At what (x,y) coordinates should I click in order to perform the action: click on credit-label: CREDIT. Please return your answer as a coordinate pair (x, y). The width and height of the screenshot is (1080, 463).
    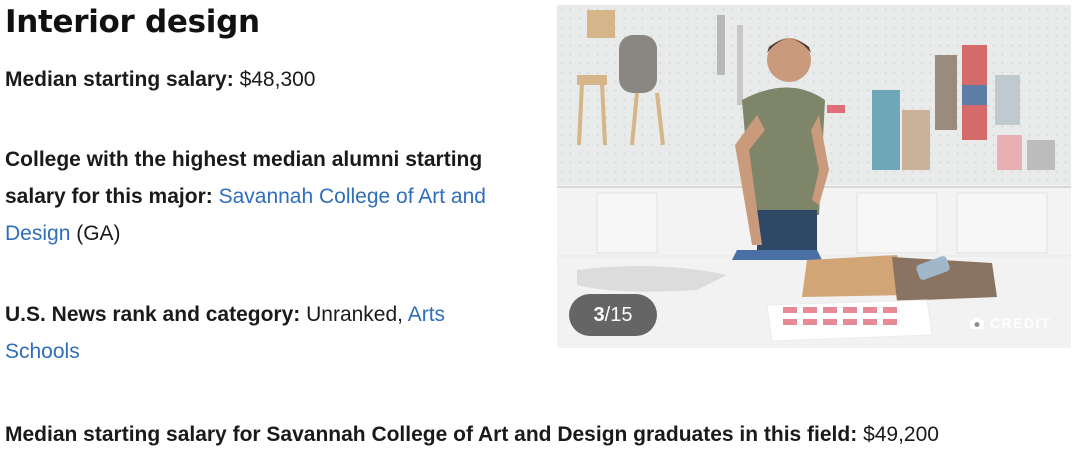
    Looking at the image, I should click on (1021, 323).